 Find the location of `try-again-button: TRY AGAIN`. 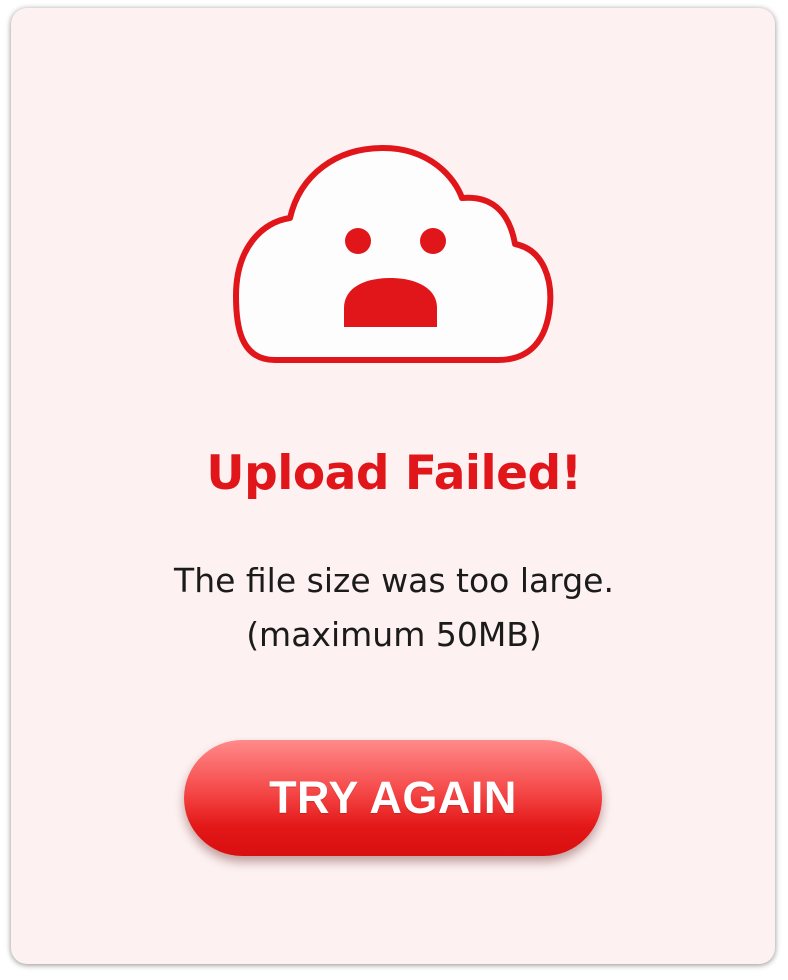

try-again-button: TRY AGAIN is located at coordinates (393, 798).